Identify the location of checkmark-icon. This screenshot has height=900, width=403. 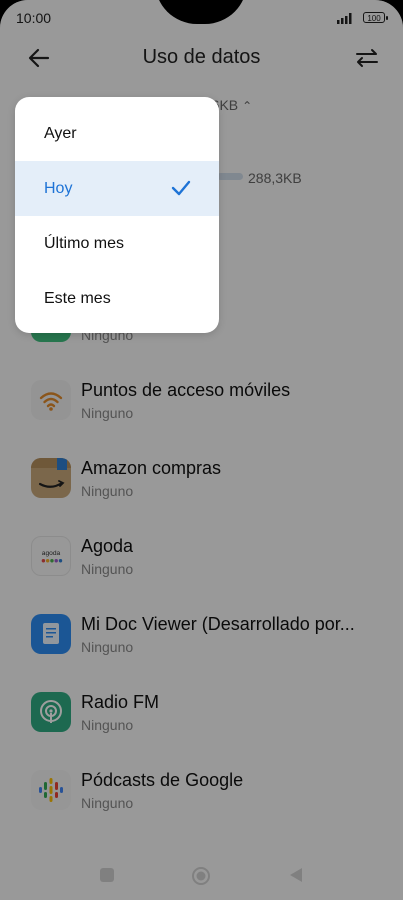
(181, 188).